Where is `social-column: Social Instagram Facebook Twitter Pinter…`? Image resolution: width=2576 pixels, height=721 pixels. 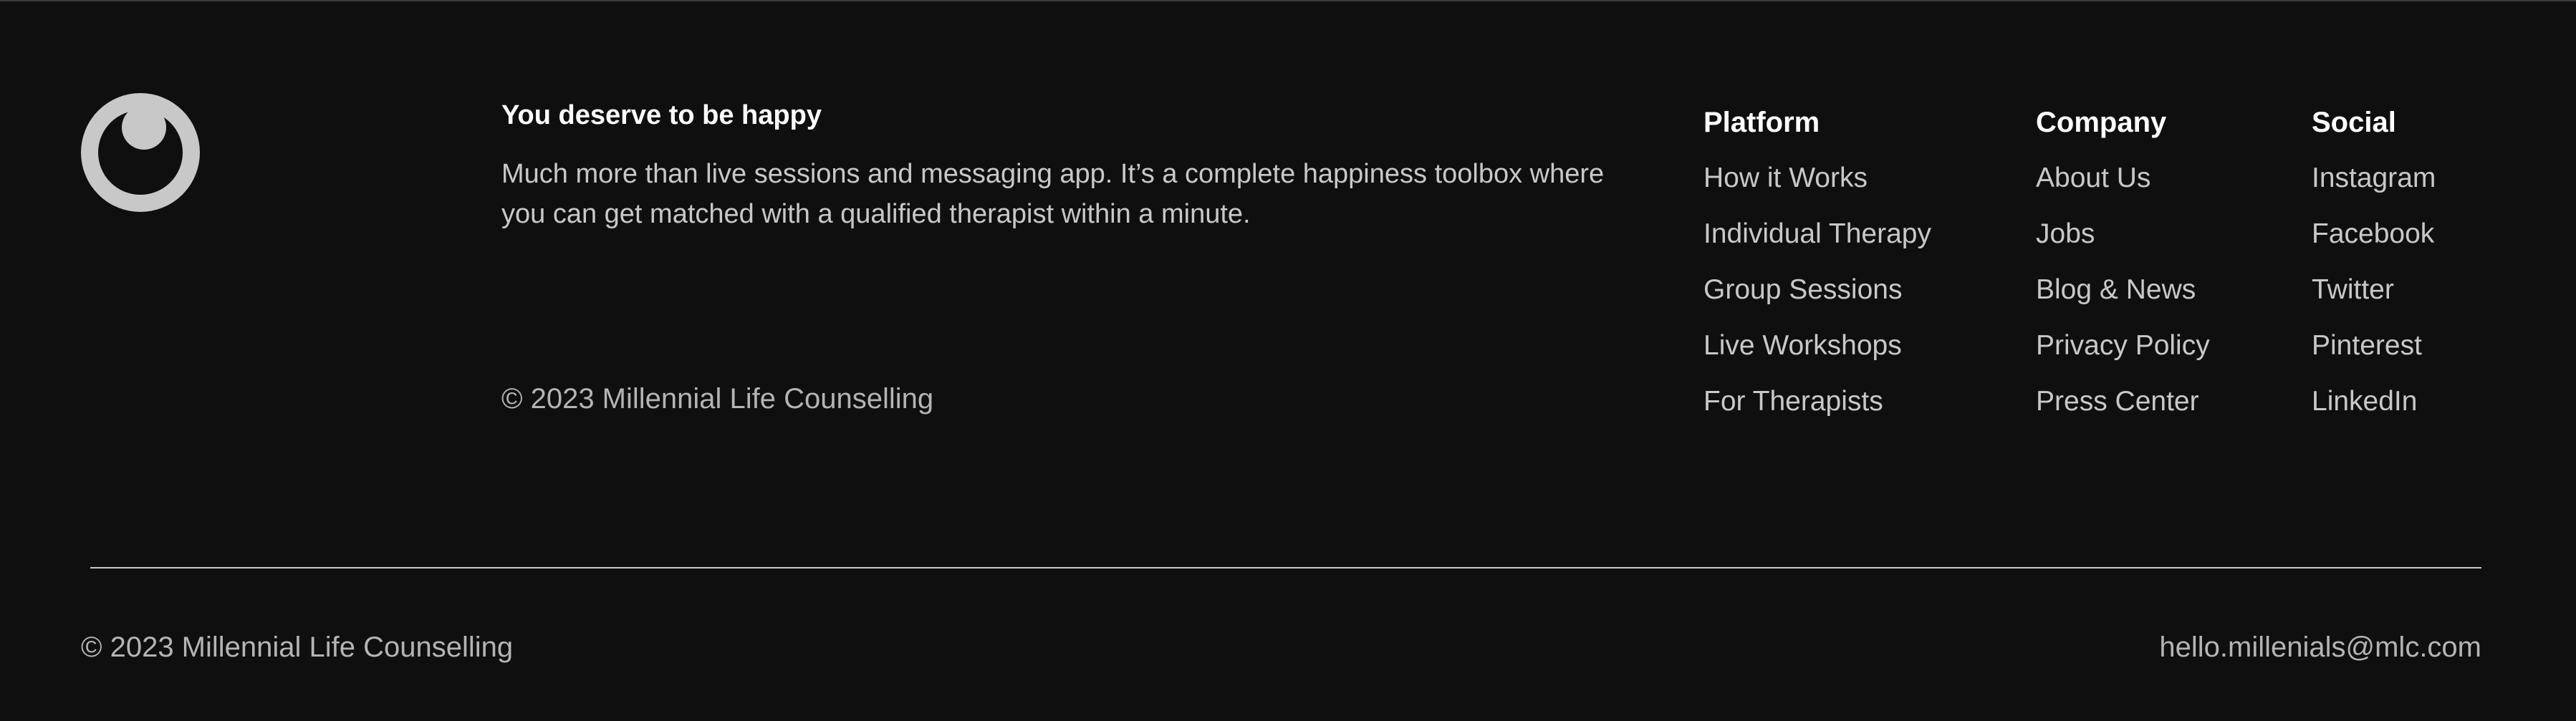
social-column: Social Instagram Facebook Twitter Pinter… is located at coordinates (2374, 271).